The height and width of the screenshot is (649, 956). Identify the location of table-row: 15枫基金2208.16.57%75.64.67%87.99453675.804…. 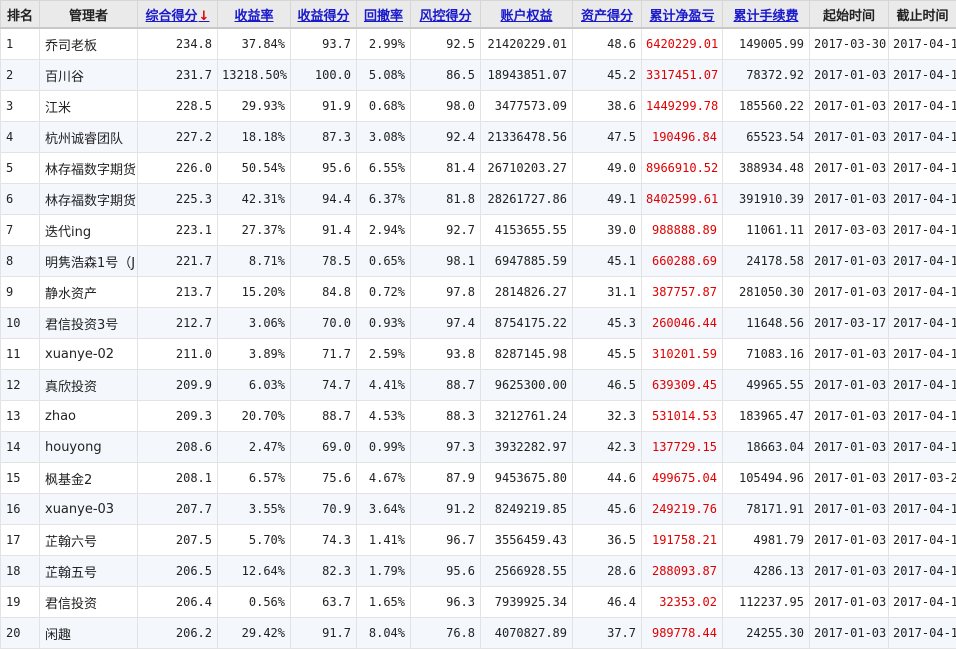
(478, 478).